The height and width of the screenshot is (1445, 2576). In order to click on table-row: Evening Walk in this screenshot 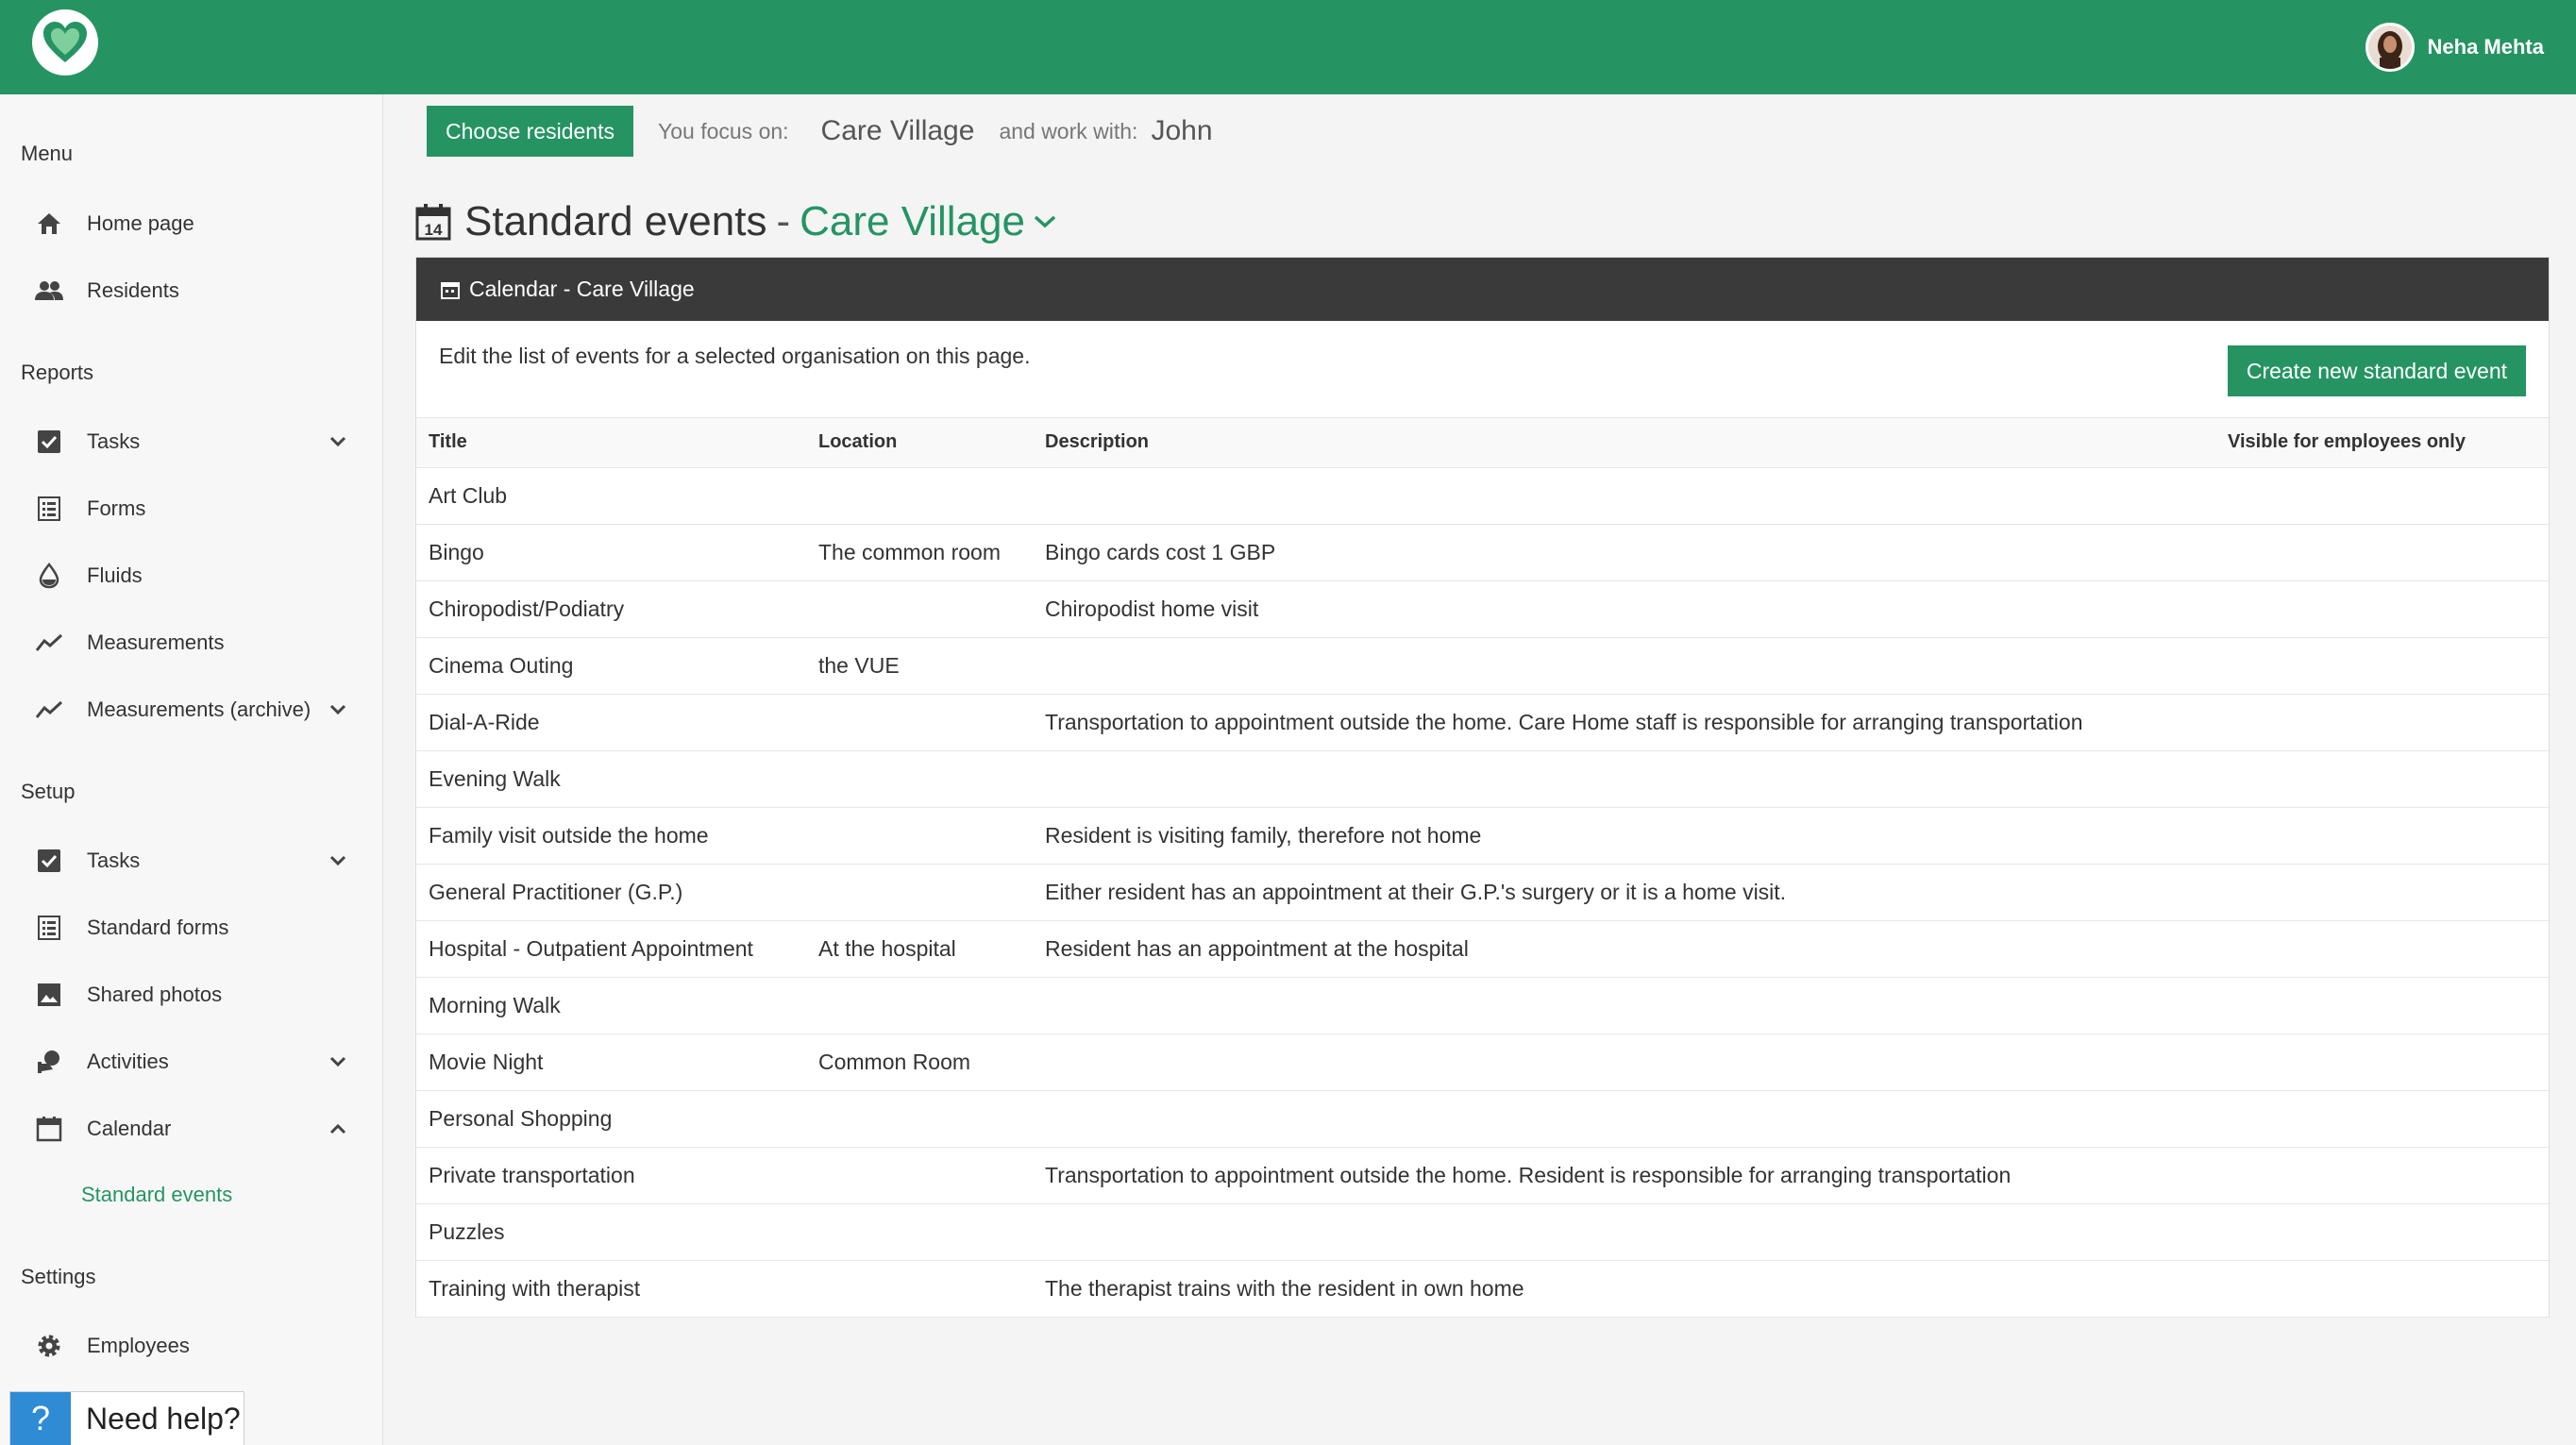, I will do `click(1482, 779)`.